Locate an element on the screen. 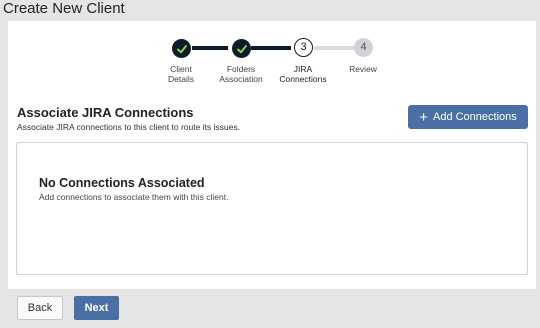  page-title: Create New Client is located at coordinates (64, 8).